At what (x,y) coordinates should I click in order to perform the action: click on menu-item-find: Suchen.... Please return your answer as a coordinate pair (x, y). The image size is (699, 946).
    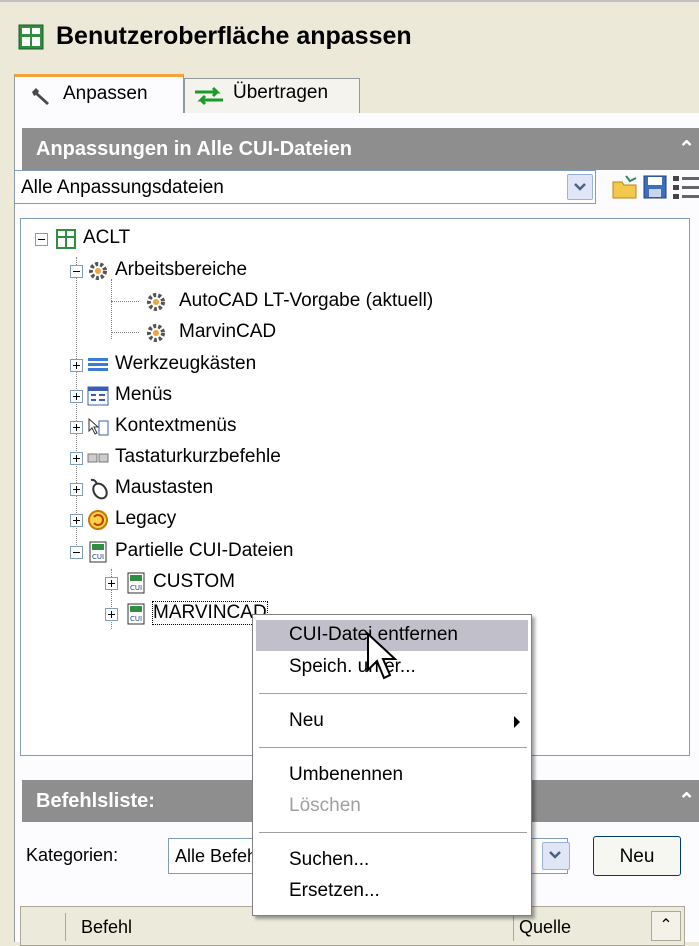
    Looking at the image, I should click on (392, 860).